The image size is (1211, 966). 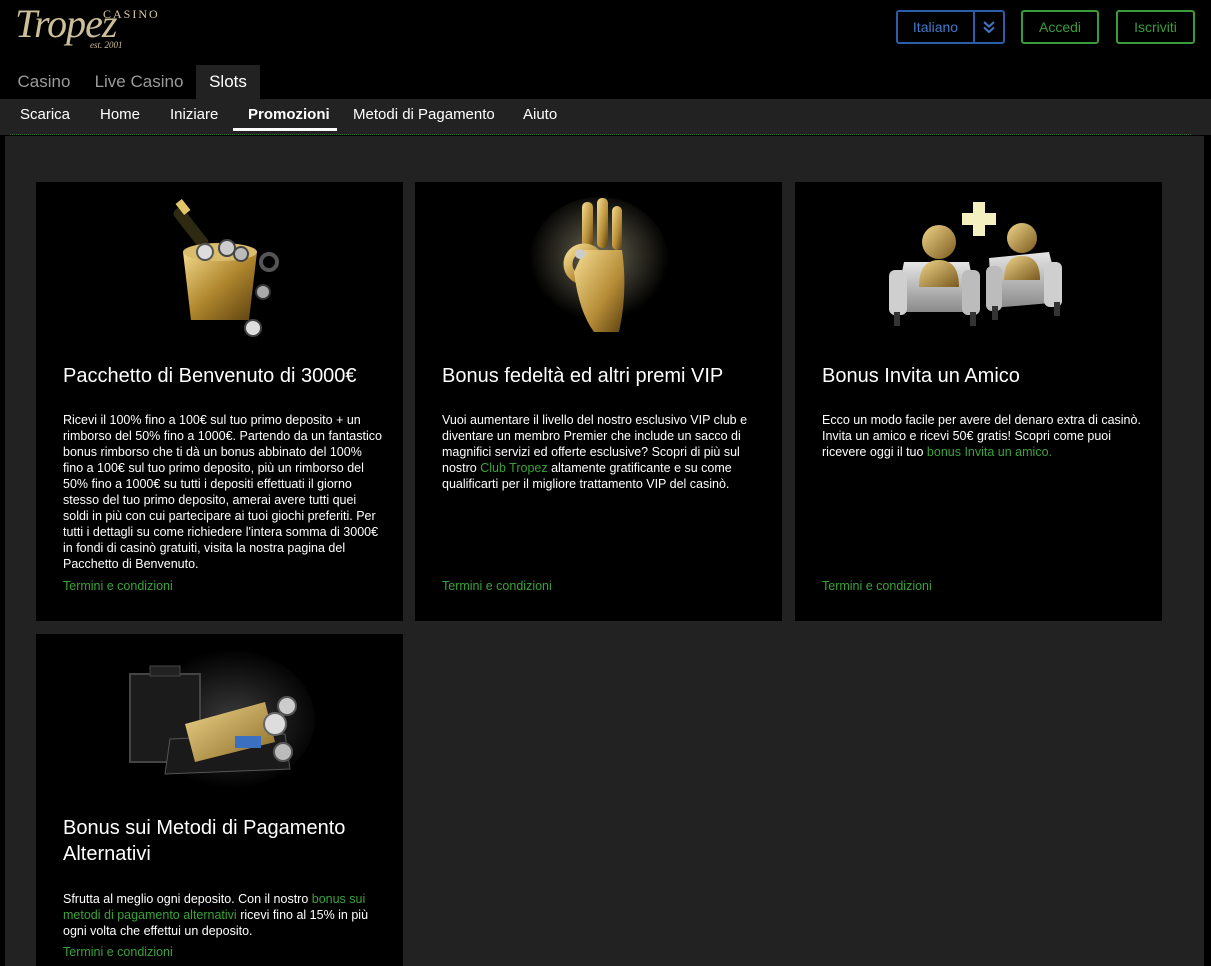 What do you see at coordinates (210, 376) in the screenshot?
I see `promo-title: Pacchetto di Benvenuto di 3000€` at bounding box center [210, 376].